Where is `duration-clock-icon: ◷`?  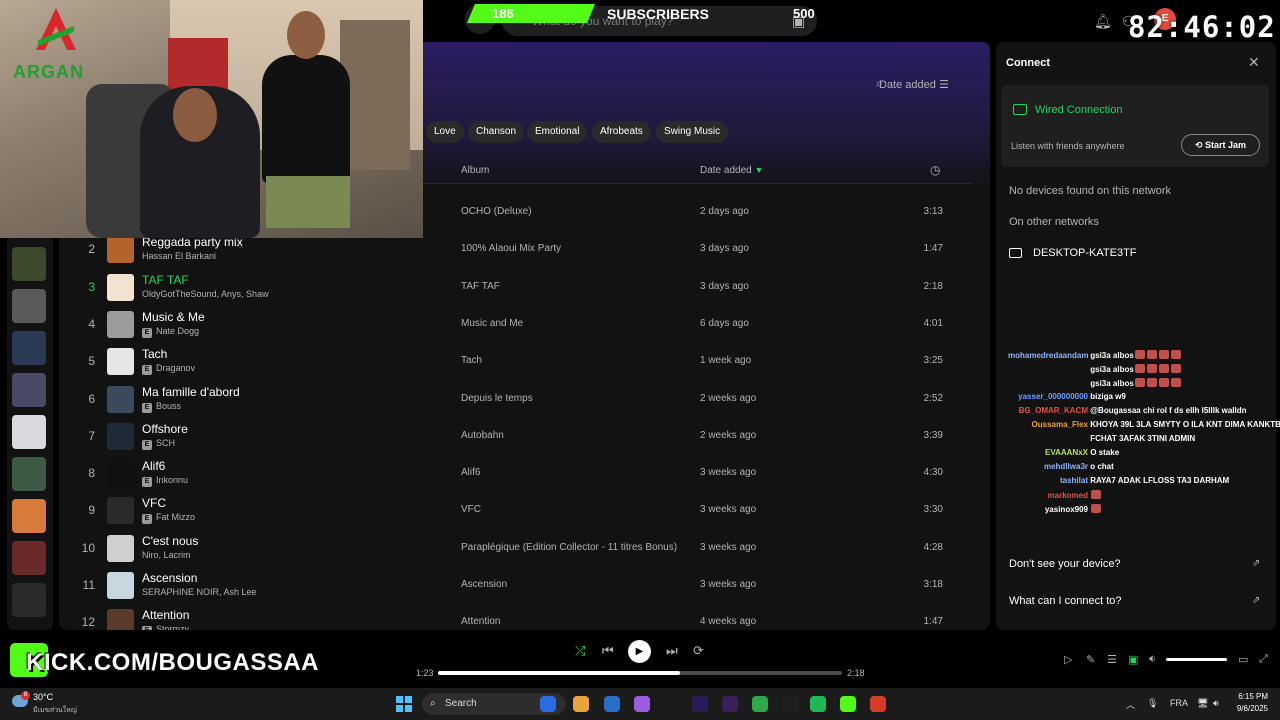
duration-clock-icon: ◷ is located at coordinates (935, 170).